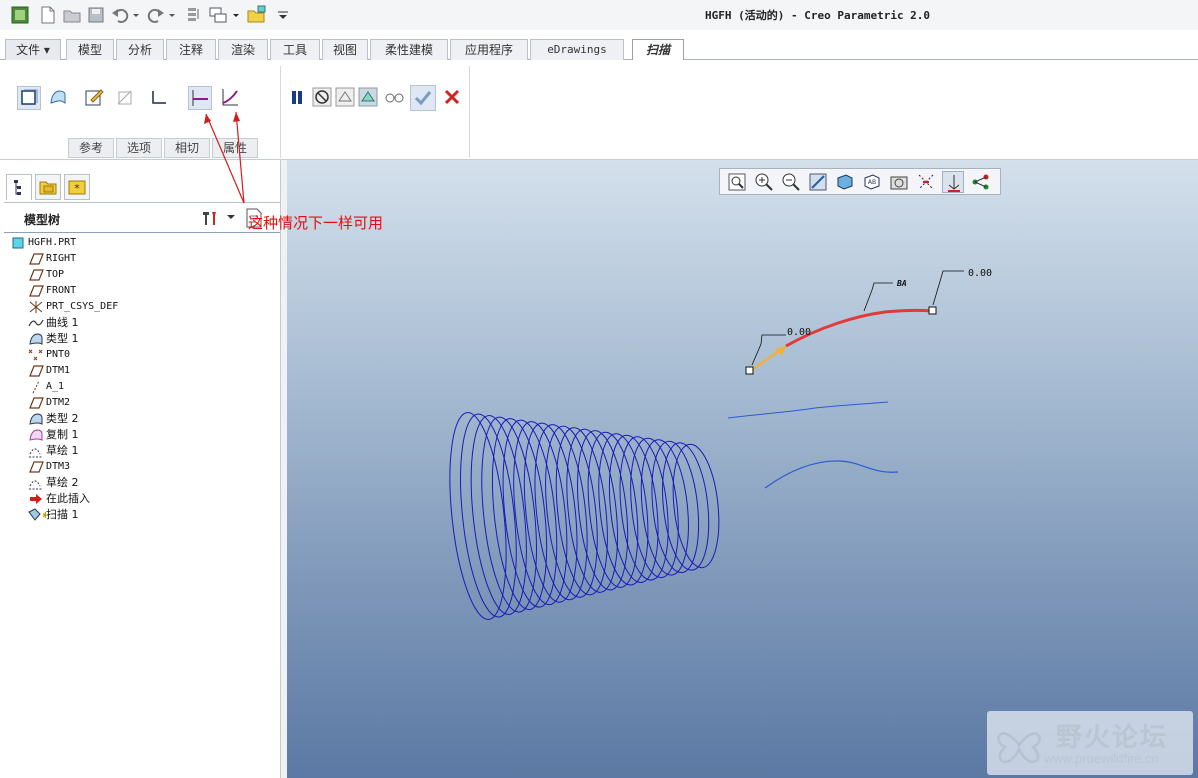 The image size is (1198, 778). What do you see at coordinates (139, 148) in the screenshot?
I see `subtab-options: 选项` at bounding box center [139, 148].